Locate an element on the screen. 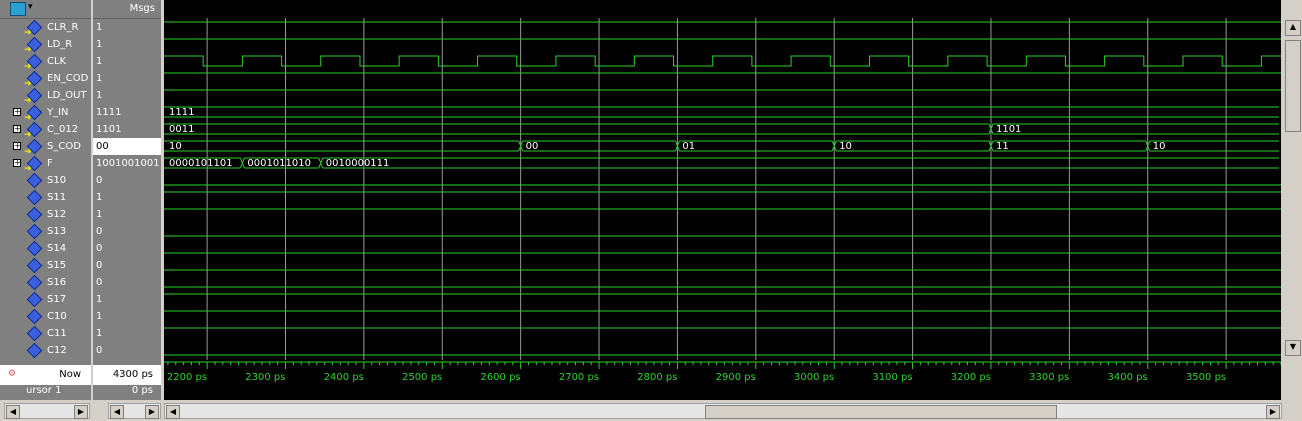 The height and width of the screenshot is (421, 1302). signal-row-clr_r: ➜ CLR_R is located at coordinates (45, 28).